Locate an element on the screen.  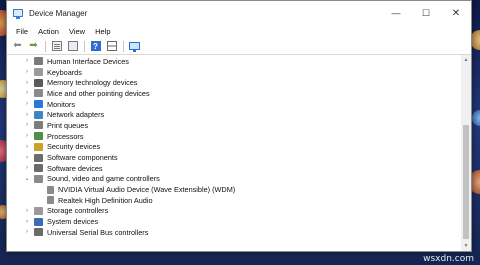
tree-item-label: Software components is located at coordinates (82, 158).